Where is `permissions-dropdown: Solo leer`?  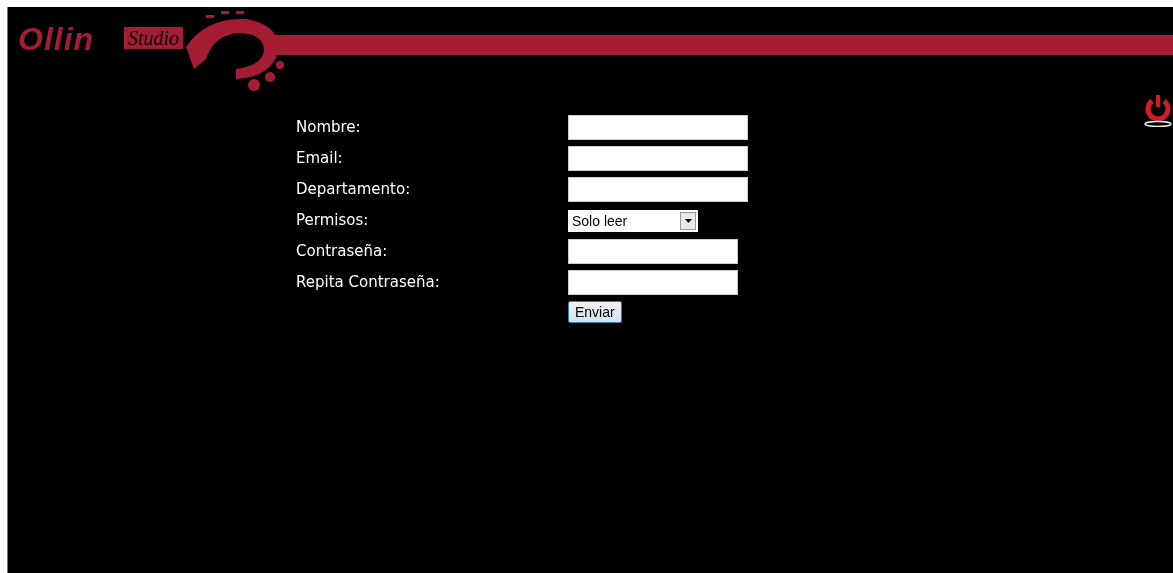
permissions-dropdown: Solo leer is located at coordinates (633, 220).